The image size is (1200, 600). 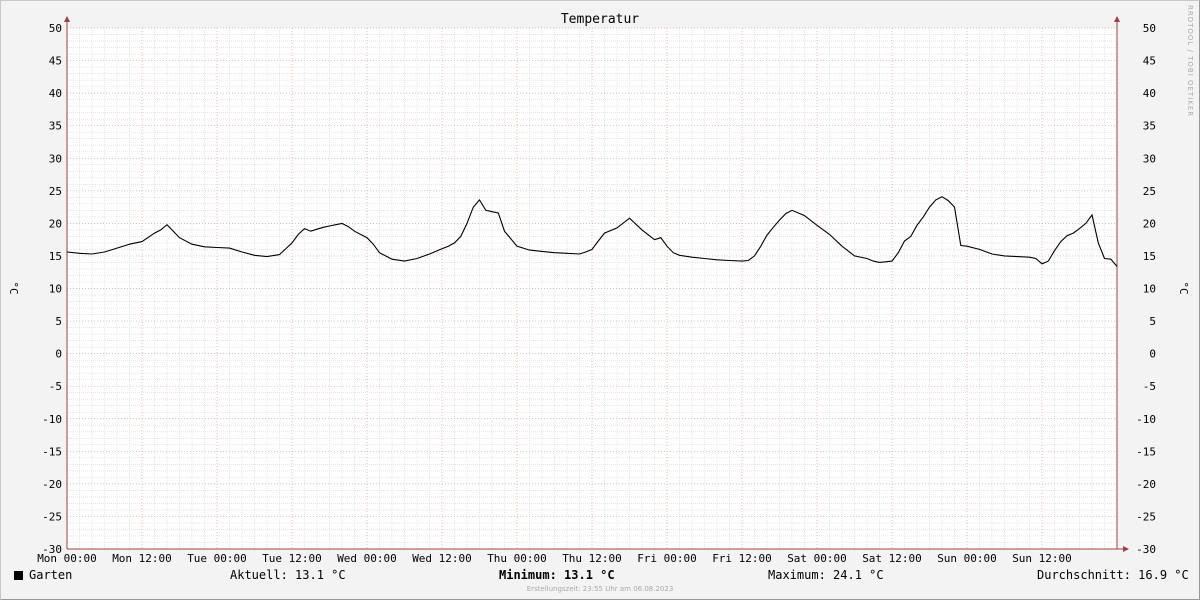 What do you see at coordinates (1126, 549) in the screenshot?
I see `x-axis-arrow` at bounding box center [1126, 549].